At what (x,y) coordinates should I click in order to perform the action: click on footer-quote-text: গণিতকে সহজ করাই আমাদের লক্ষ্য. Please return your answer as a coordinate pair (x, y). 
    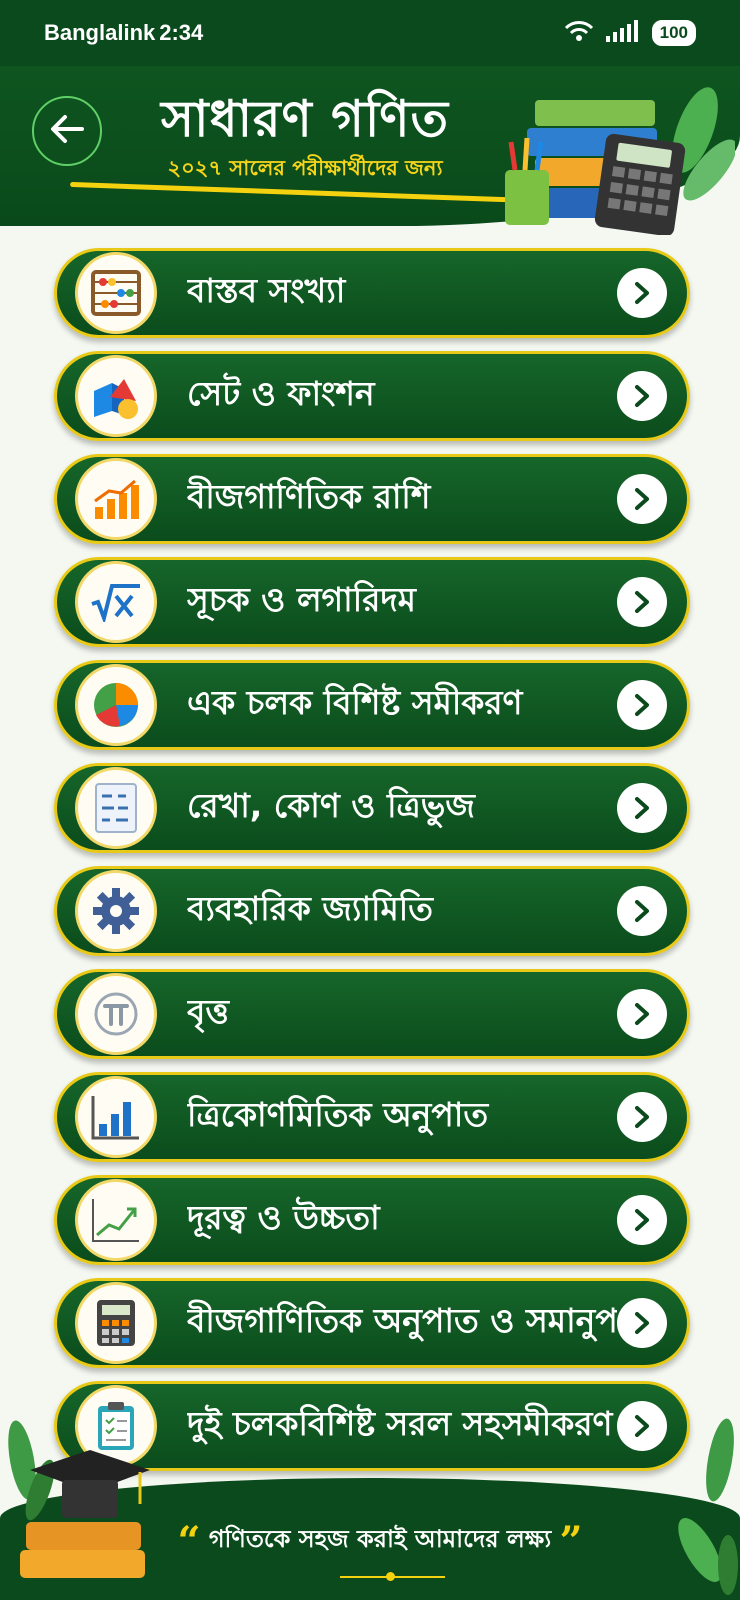
    Looking at the image, I should click on (380, 1539).